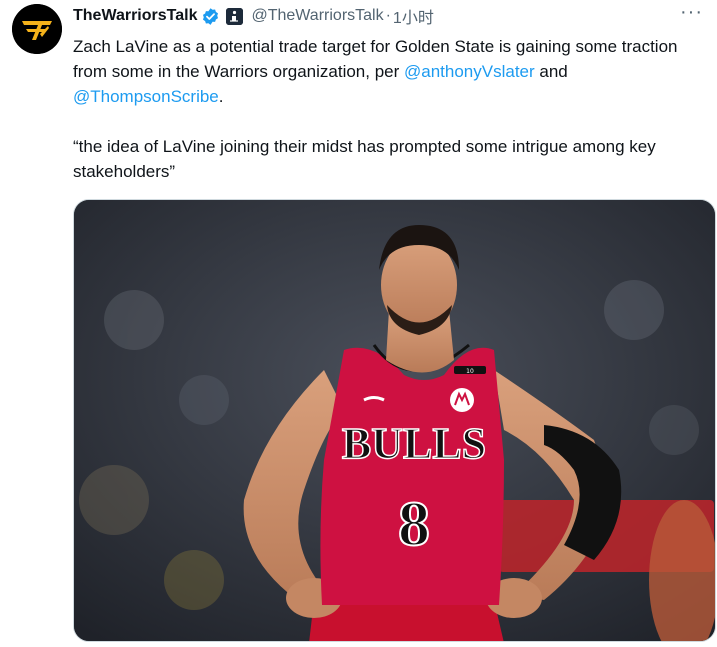  I want to click on display-name: TheWarriorsTalk, so click(135, 16).